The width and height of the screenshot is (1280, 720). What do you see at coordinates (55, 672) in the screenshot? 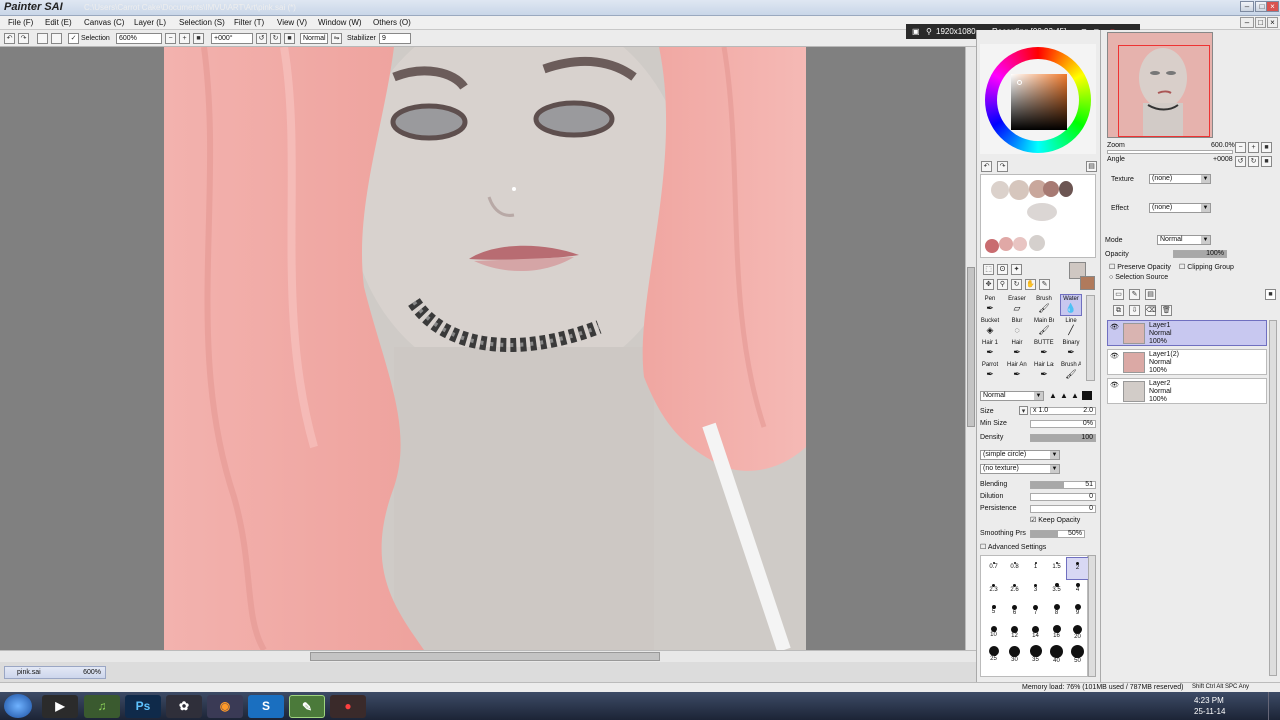
I see `file-tab: pink.sai 600%` at bounding box center [55, 672].